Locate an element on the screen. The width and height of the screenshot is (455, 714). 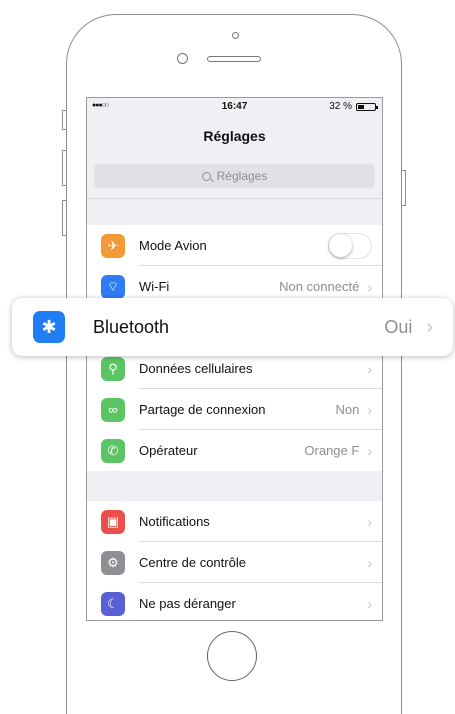
row-label: Mode Avion is located at coordinates (173, 245).